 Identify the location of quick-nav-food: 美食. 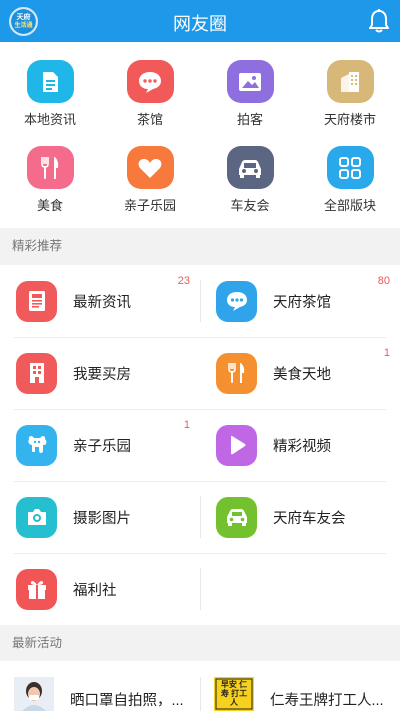
(50, 171).